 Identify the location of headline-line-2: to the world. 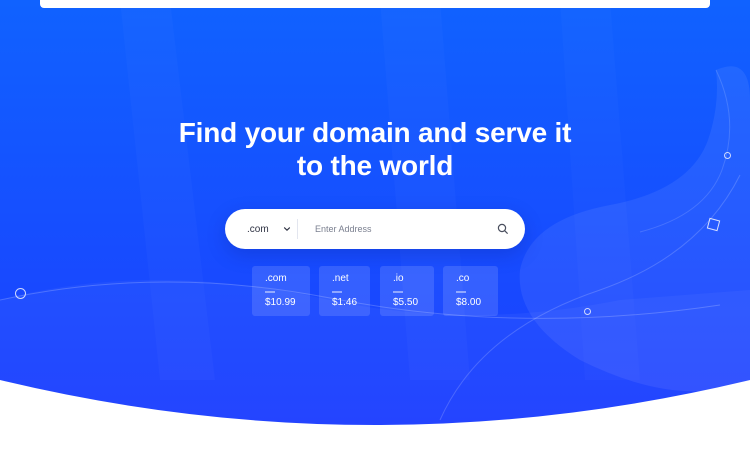
(375, 165).